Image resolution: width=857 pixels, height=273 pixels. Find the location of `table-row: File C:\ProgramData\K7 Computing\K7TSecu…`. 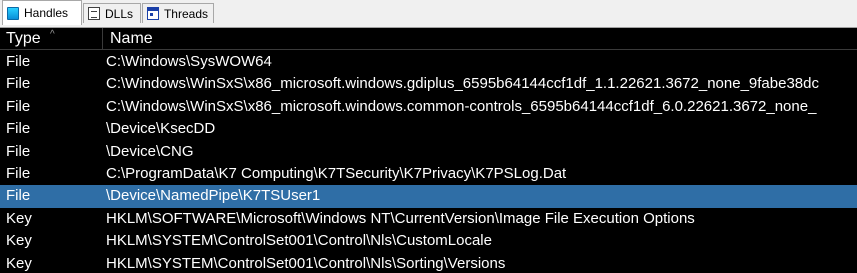

table-row: File C:\ProgramData\K7 Computing\K7TSecu… is located at coordinates (428, 174).